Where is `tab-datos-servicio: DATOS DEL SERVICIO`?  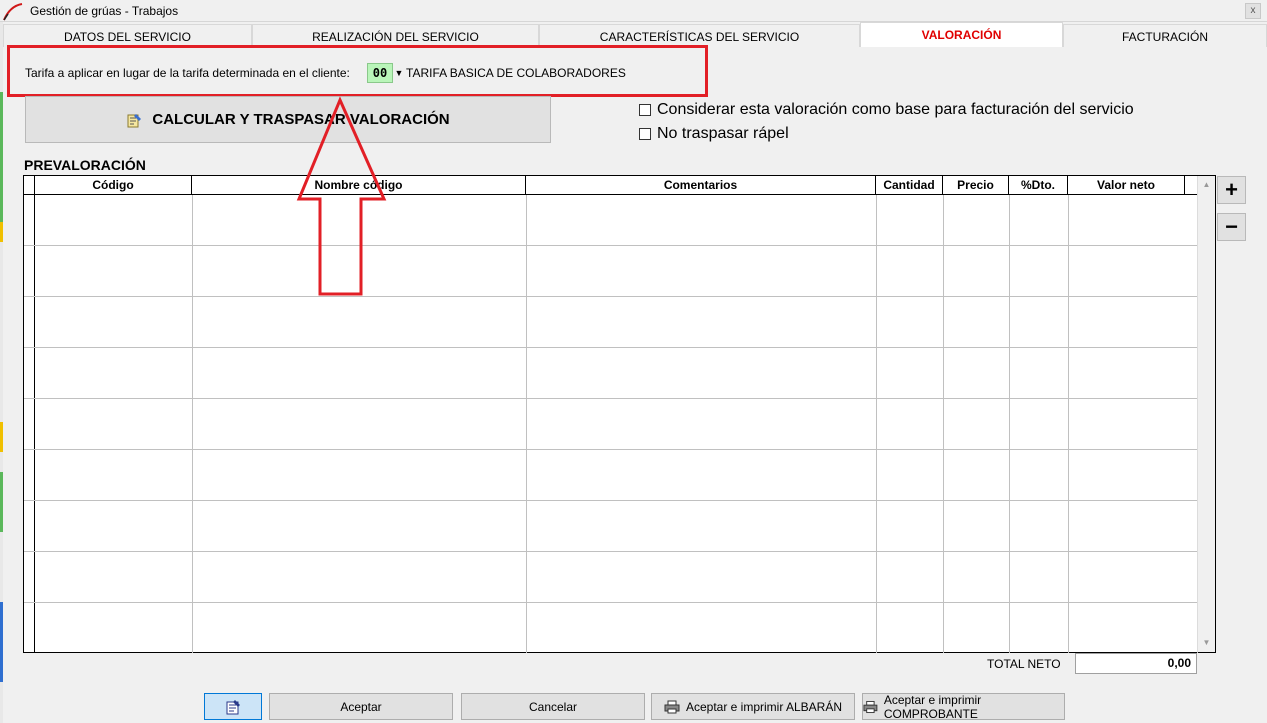 tab-datos-servicio: DATOS DEL SERVICIO is located at coordinates (127, 35).